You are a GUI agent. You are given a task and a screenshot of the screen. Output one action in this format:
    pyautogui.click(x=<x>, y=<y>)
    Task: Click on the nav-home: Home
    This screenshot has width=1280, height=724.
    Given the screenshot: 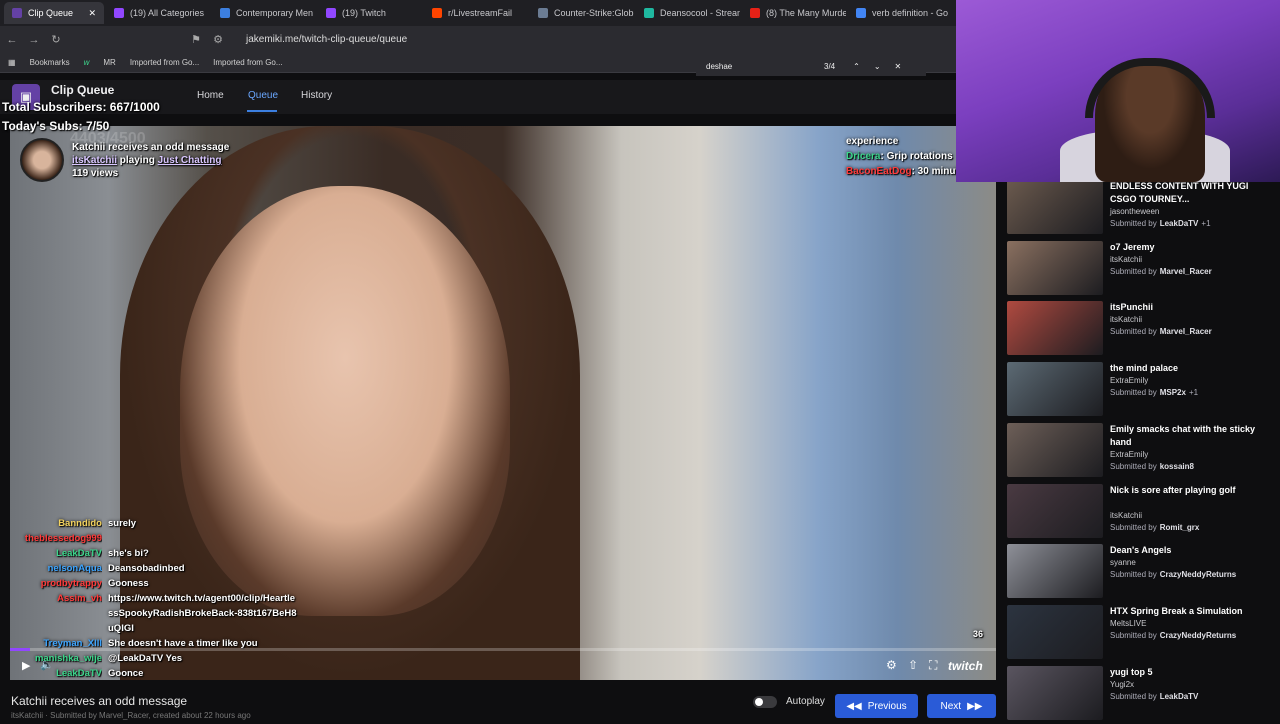 What is the action you would take?
    pyautogui.click(x=210, y=95)
    